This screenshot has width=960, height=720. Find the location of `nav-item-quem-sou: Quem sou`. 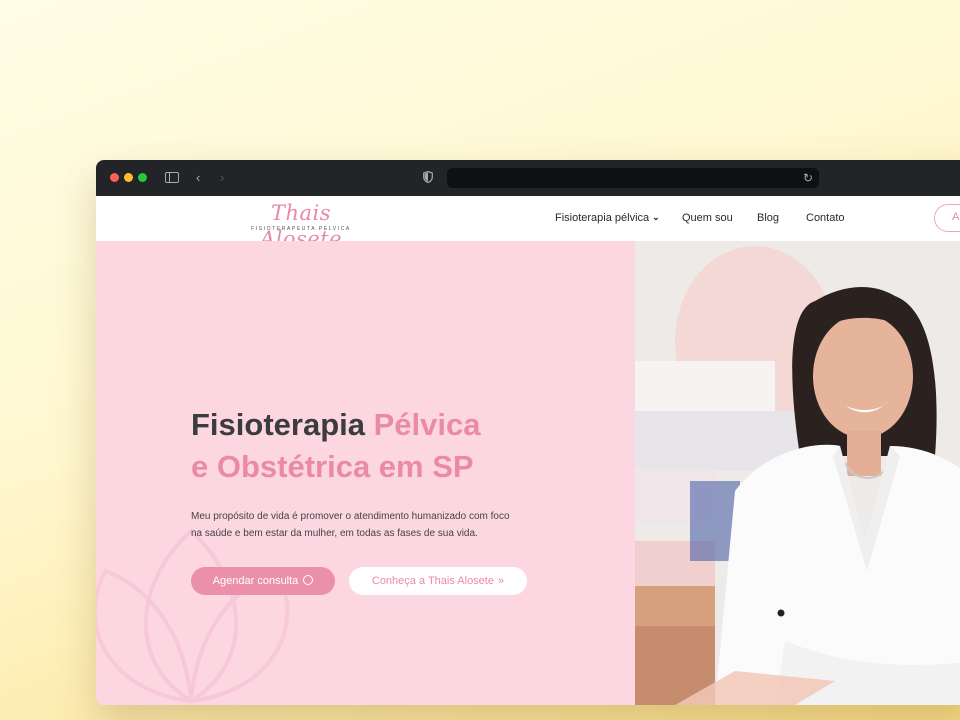

nav-item-quem-sou: Quem sou is located at coordinates (707, 218).